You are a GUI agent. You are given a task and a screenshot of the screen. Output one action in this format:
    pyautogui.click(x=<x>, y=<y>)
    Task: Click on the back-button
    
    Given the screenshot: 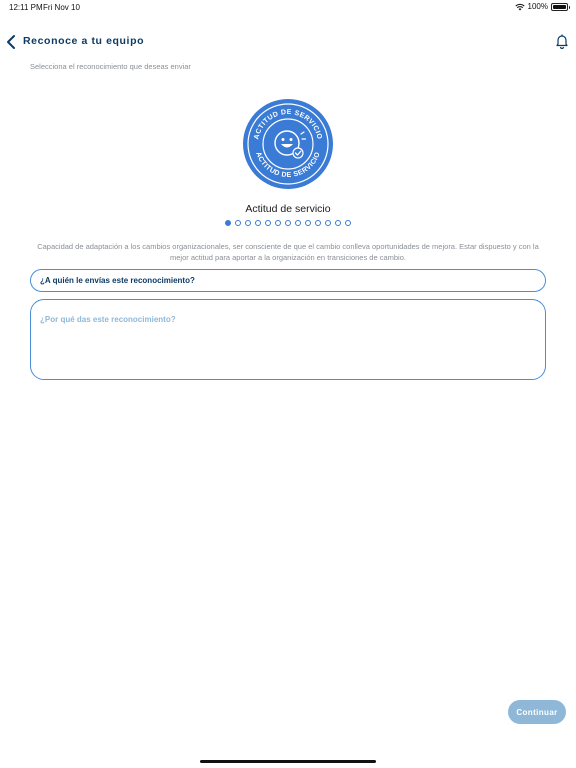 What is the action you would take?
    pyautogui.click(x=12, y=42)
    